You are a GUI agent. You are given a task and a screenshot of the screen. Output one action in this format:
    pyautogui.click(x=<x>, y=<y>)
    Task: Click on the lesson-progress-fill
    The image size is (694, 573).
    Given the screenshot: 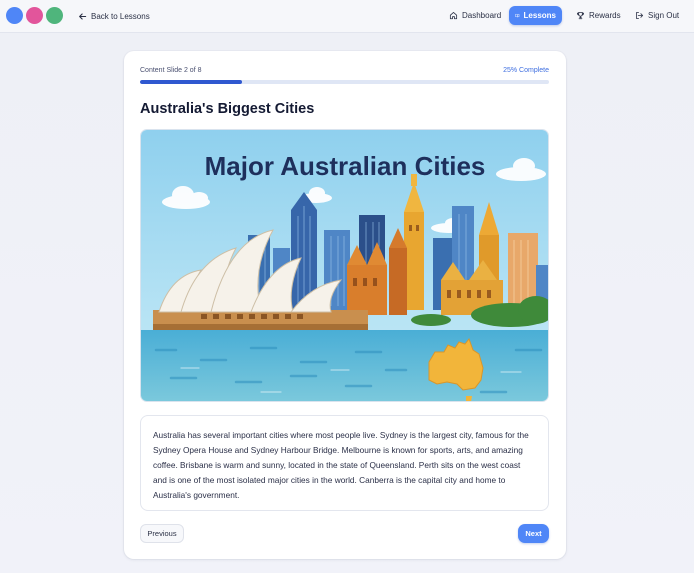 What is the action you would take?
    pyautogui.click(x=191, y=82)
    